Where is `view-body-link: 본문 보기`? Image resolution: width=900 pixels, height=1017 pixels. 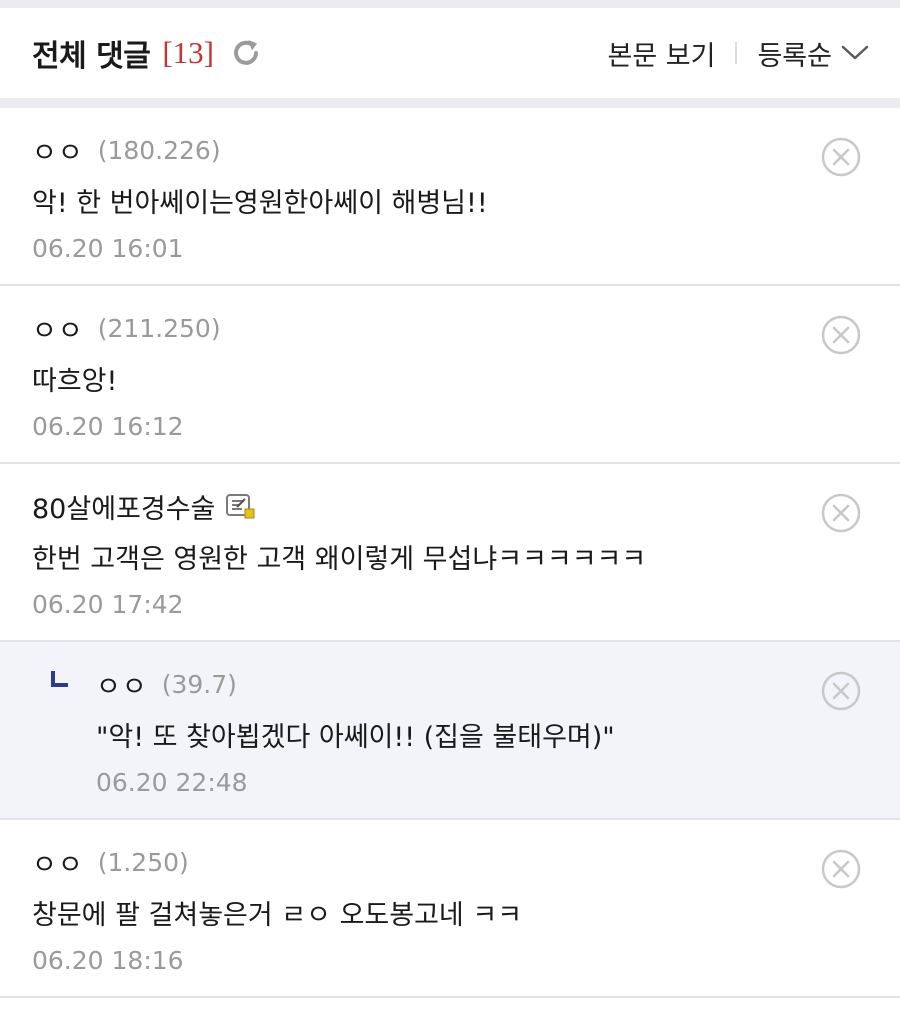 view-body-link: 본문 보기 is located at coordinates (662, 53).